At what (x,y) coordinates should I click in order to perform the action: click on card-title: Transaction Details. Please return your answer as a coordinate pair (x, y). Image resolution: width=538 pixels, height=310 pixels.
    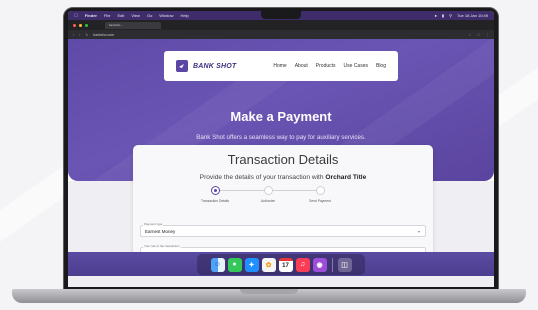
    Looking at the image, I should click on (283, 159).